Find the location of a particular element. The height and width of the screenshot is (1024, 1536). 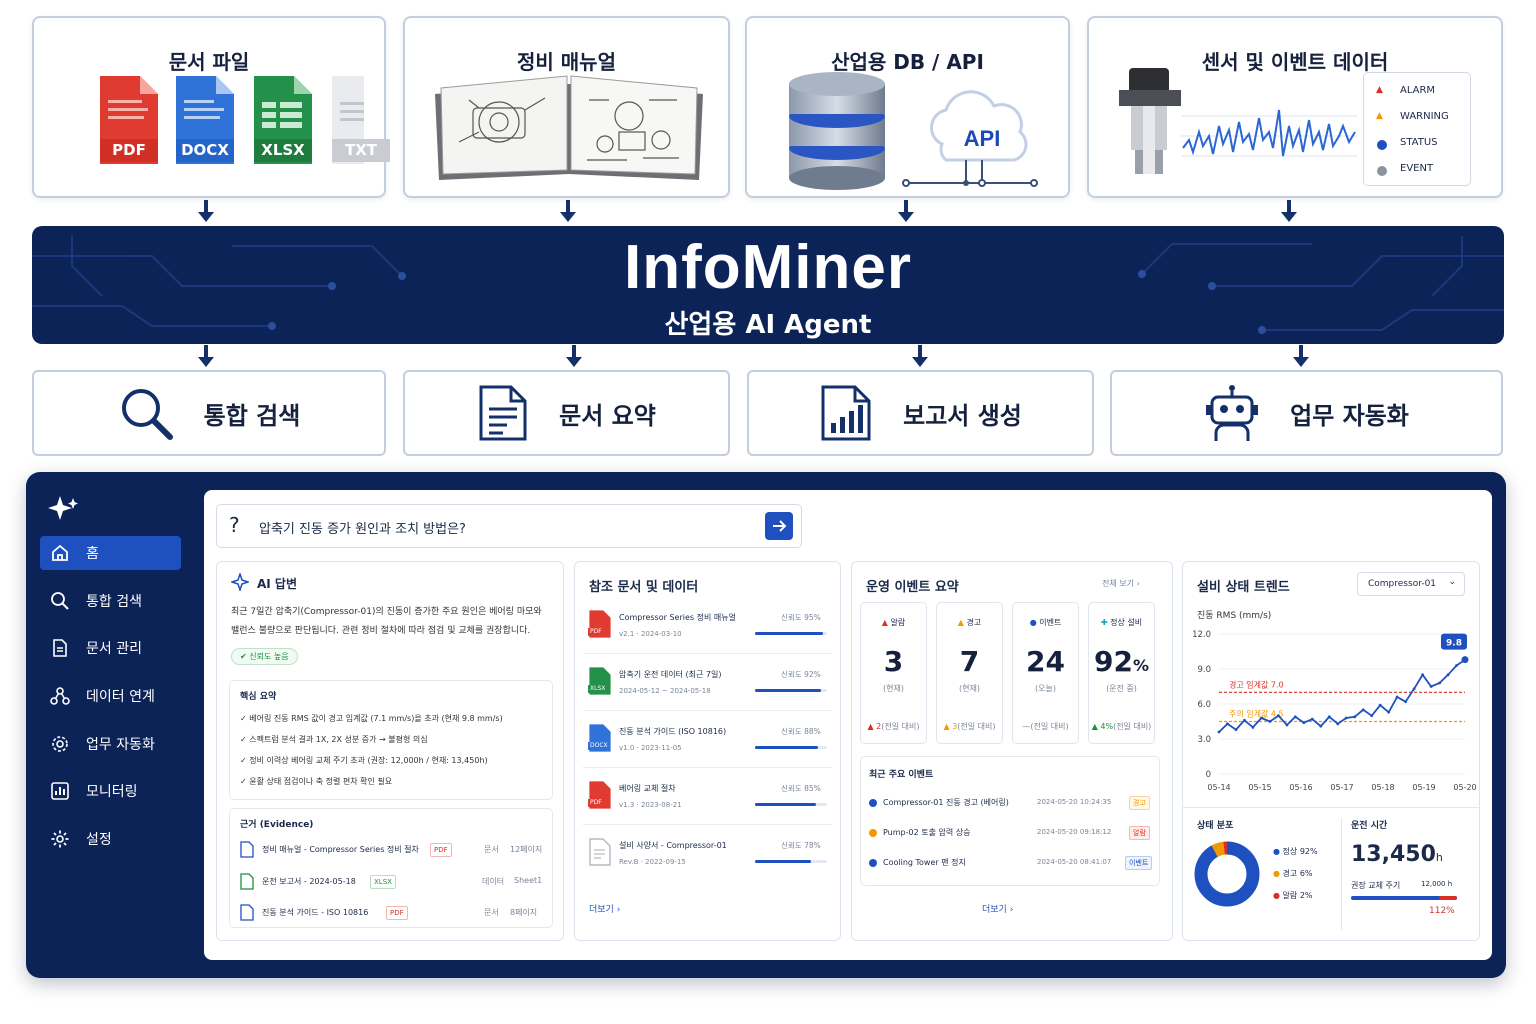

database-icon is located at coordinates (837, 131).